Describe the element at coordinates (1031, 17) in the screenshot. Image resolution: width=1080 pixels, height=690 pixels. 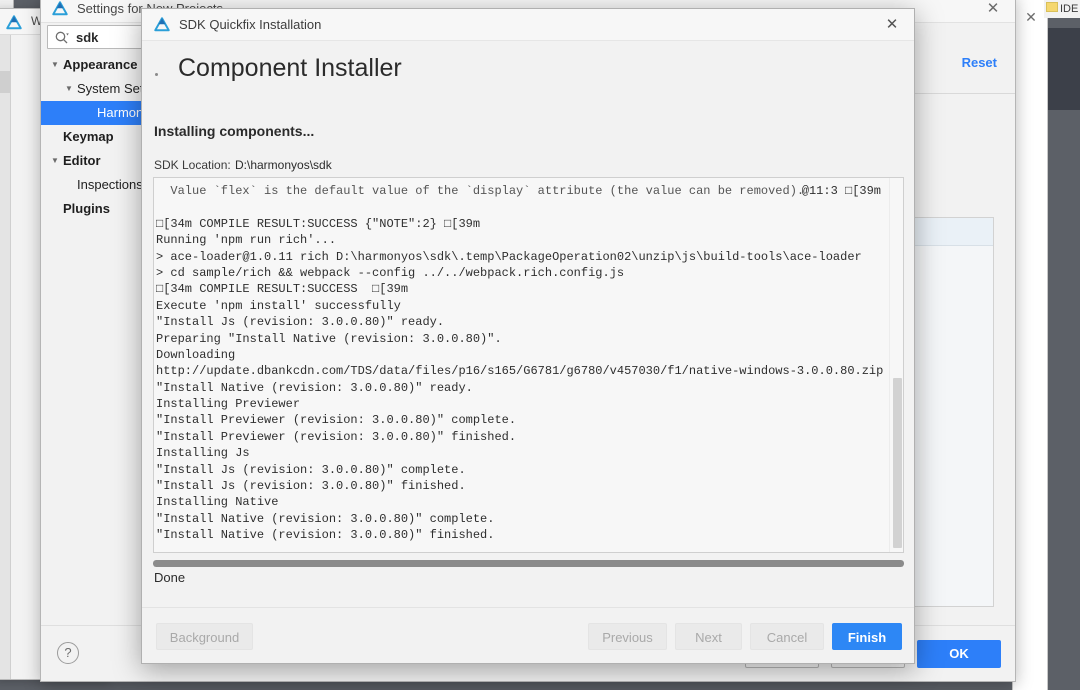
I see `ide-close-icon: ✕` at that location.